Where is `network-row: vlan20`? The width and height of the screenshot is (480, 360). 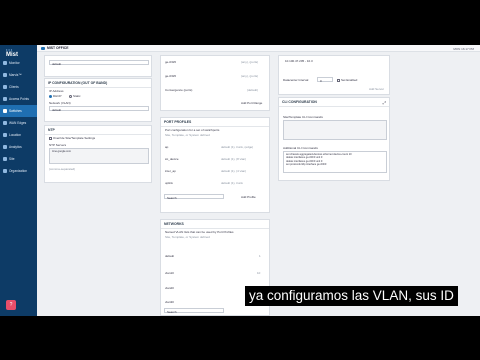
network-row: vlan20 is located at coordinates (169, 288).